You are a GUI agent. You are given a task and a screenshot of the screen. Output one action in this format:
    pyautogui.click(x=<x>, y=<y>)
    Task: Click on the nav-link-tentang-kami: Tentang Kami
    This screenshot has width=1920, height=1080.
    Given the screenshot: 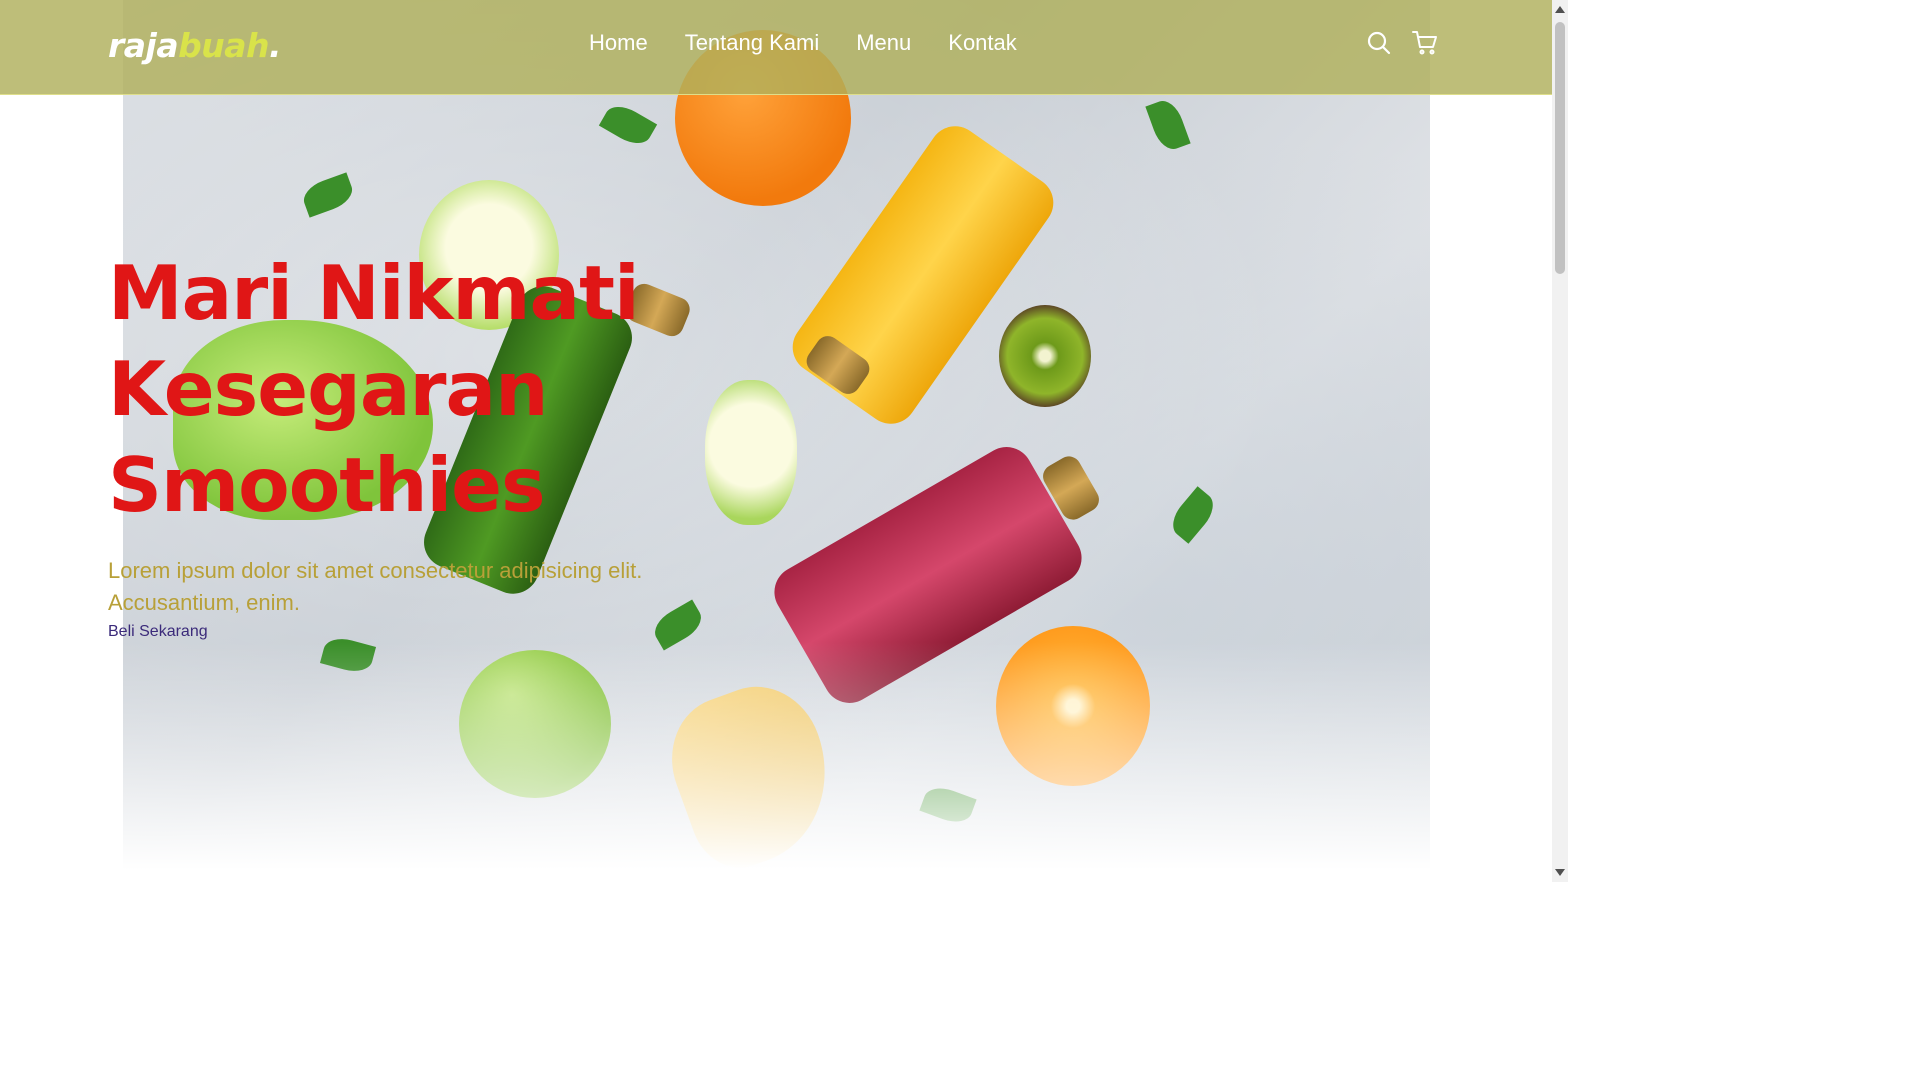 What is the action you would take?
    pyautogui.click(x=752, y=43)
    